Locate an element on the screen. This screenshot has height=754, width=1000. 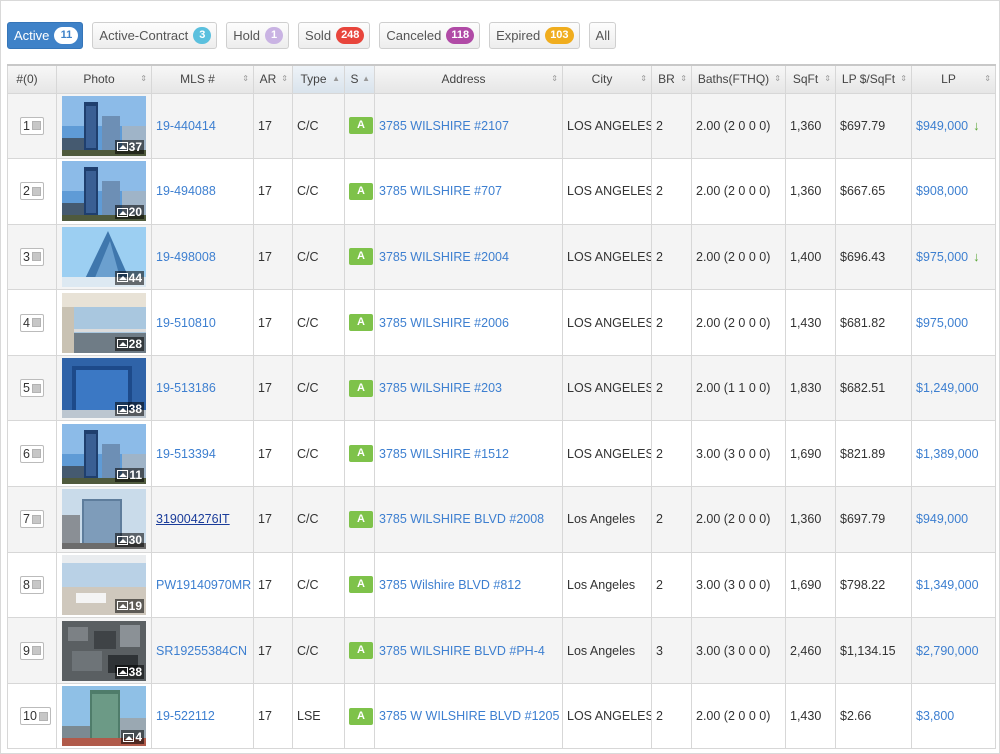
listing-photo: 44 is located at coordinates (104, 256).